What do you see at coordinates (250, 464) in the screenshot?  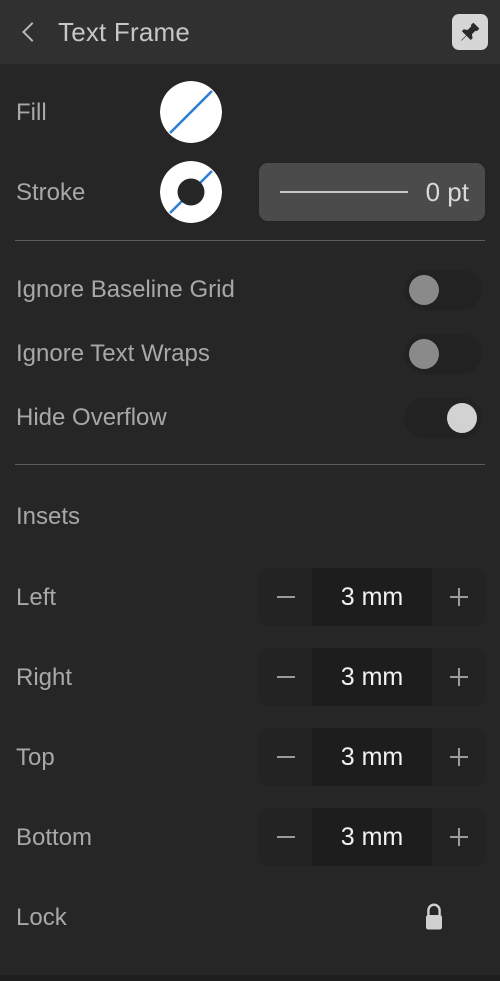 I see `divider-insets` at bounding box center [250, 464].